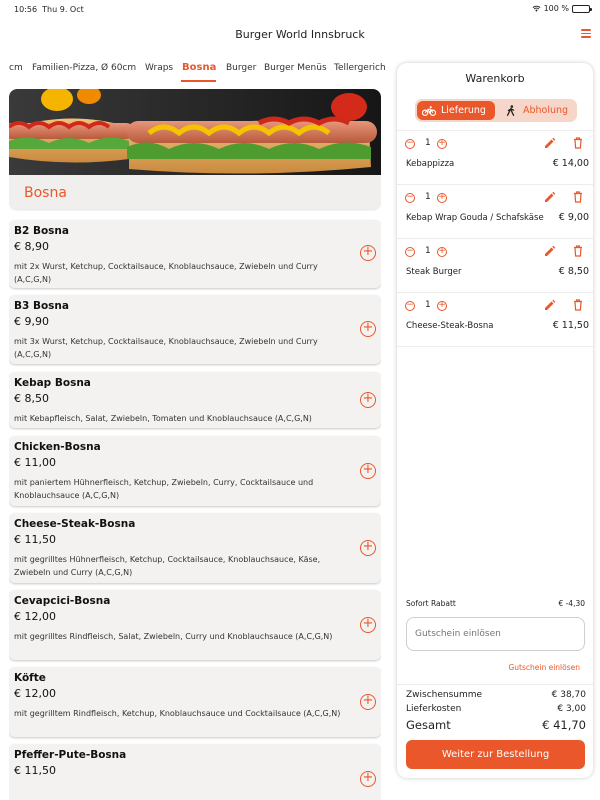  Describe the element at coordinates (26, 9) in the screenshot. I see `status-clock: 10:56` at that location.